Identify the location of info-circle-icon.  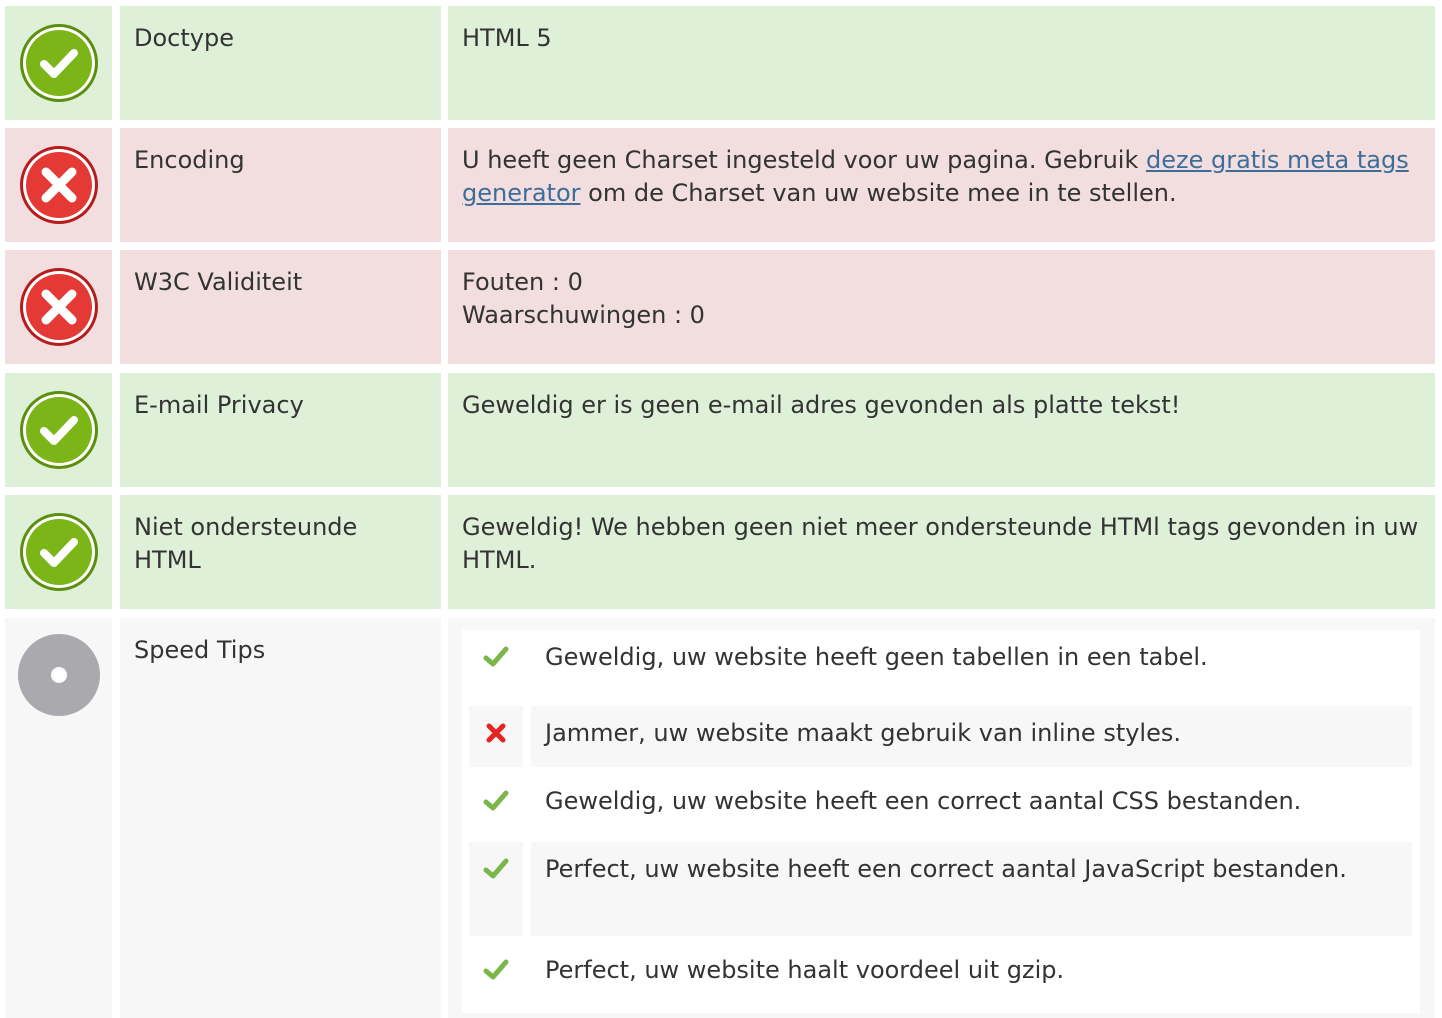
(59, 675).